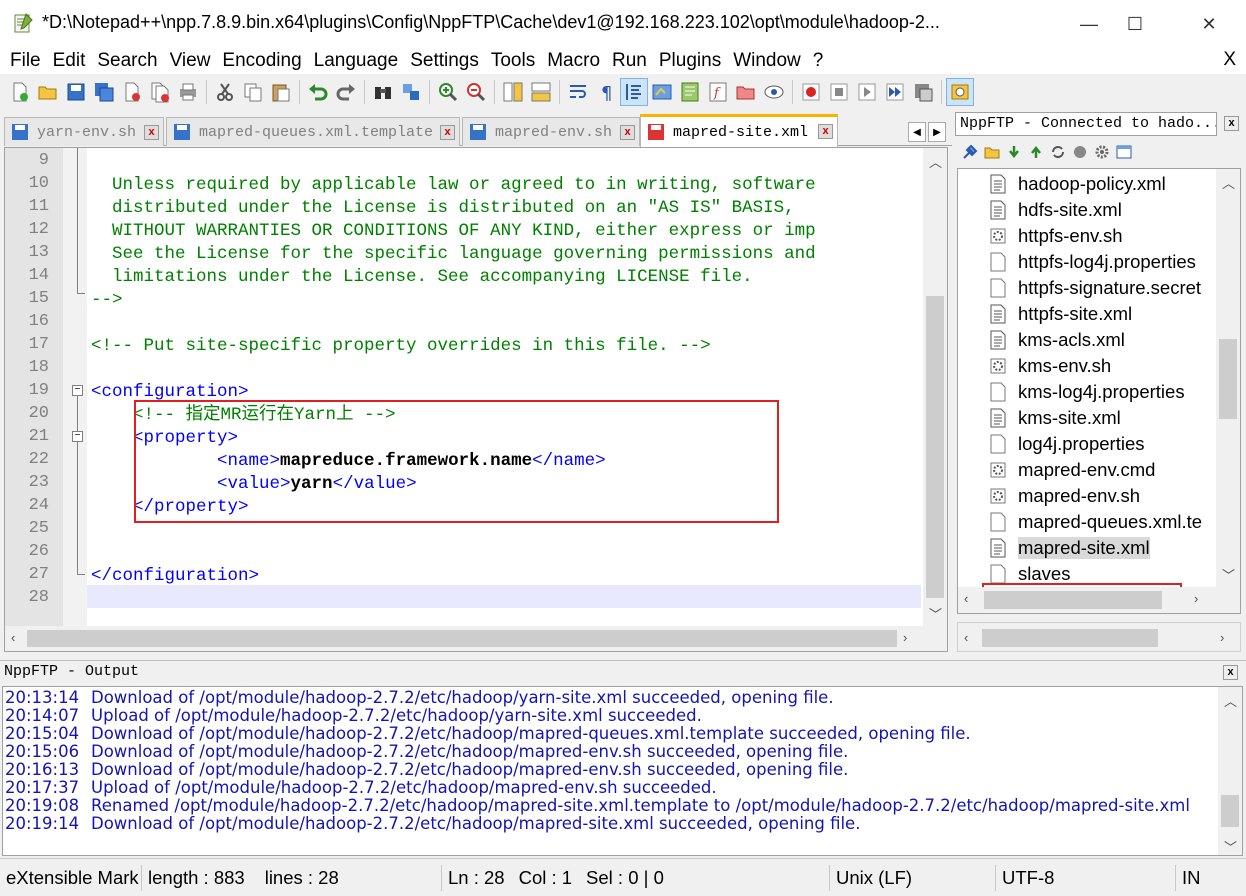 The height and width of the screenshot is (896, 1246). What do you see at coordinates (411, 92) in the screenshot?
I see `replace-button` at bounding box center [411, 92].